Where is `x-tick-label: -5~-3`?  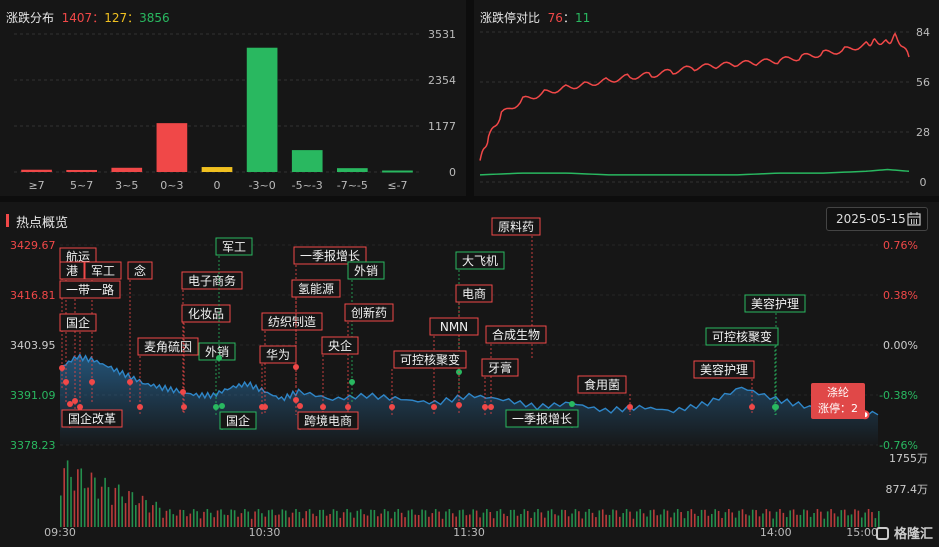 x-tick-label: -5~-3 is located at coordinates (307, 185).